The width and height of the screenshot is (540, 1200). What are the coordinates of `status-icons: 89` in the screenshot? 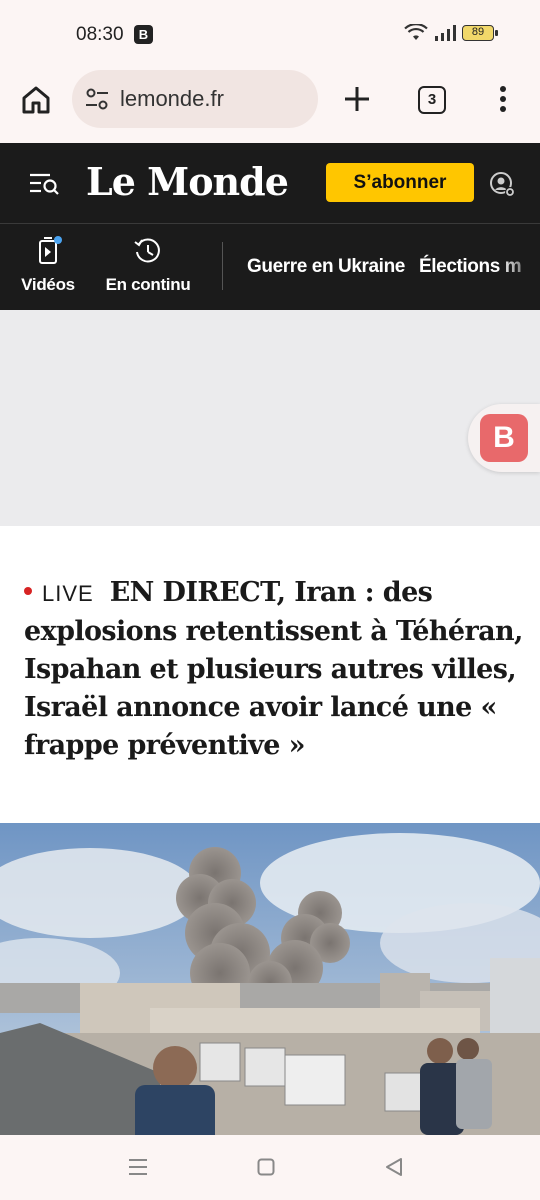 It's located at (451, 33).